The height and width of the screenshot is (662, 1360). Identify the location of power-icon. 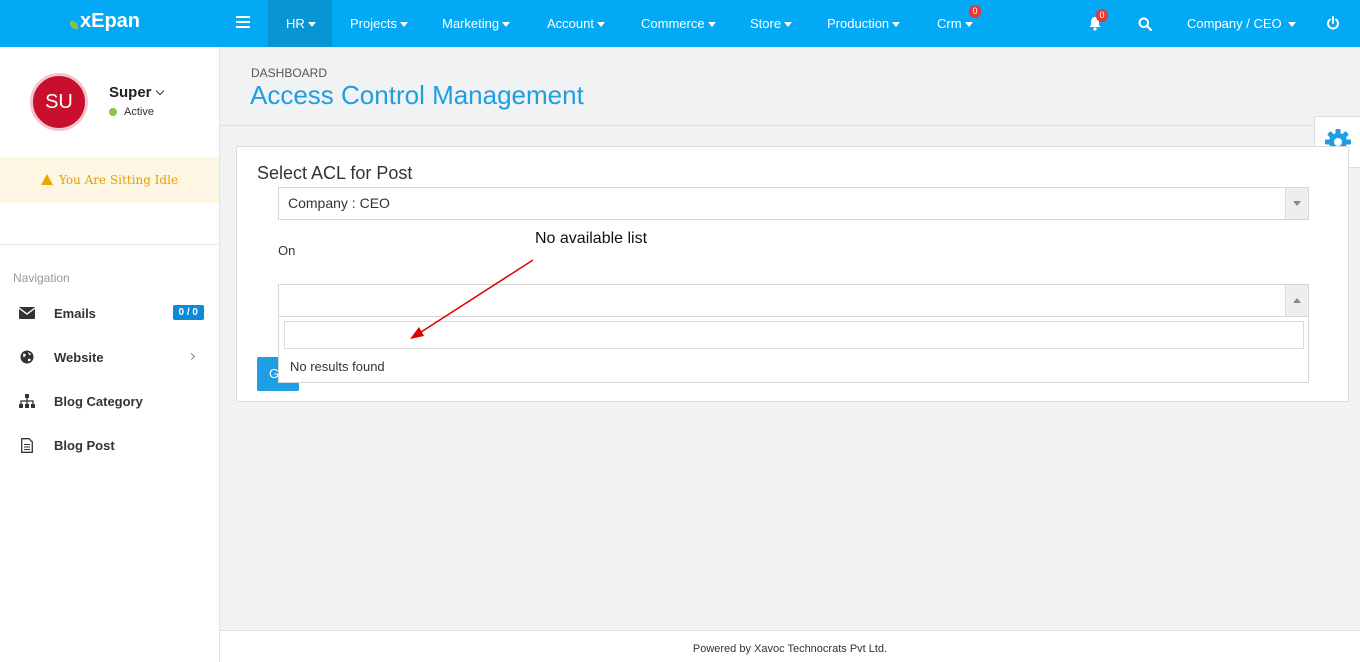
(1333, 23).